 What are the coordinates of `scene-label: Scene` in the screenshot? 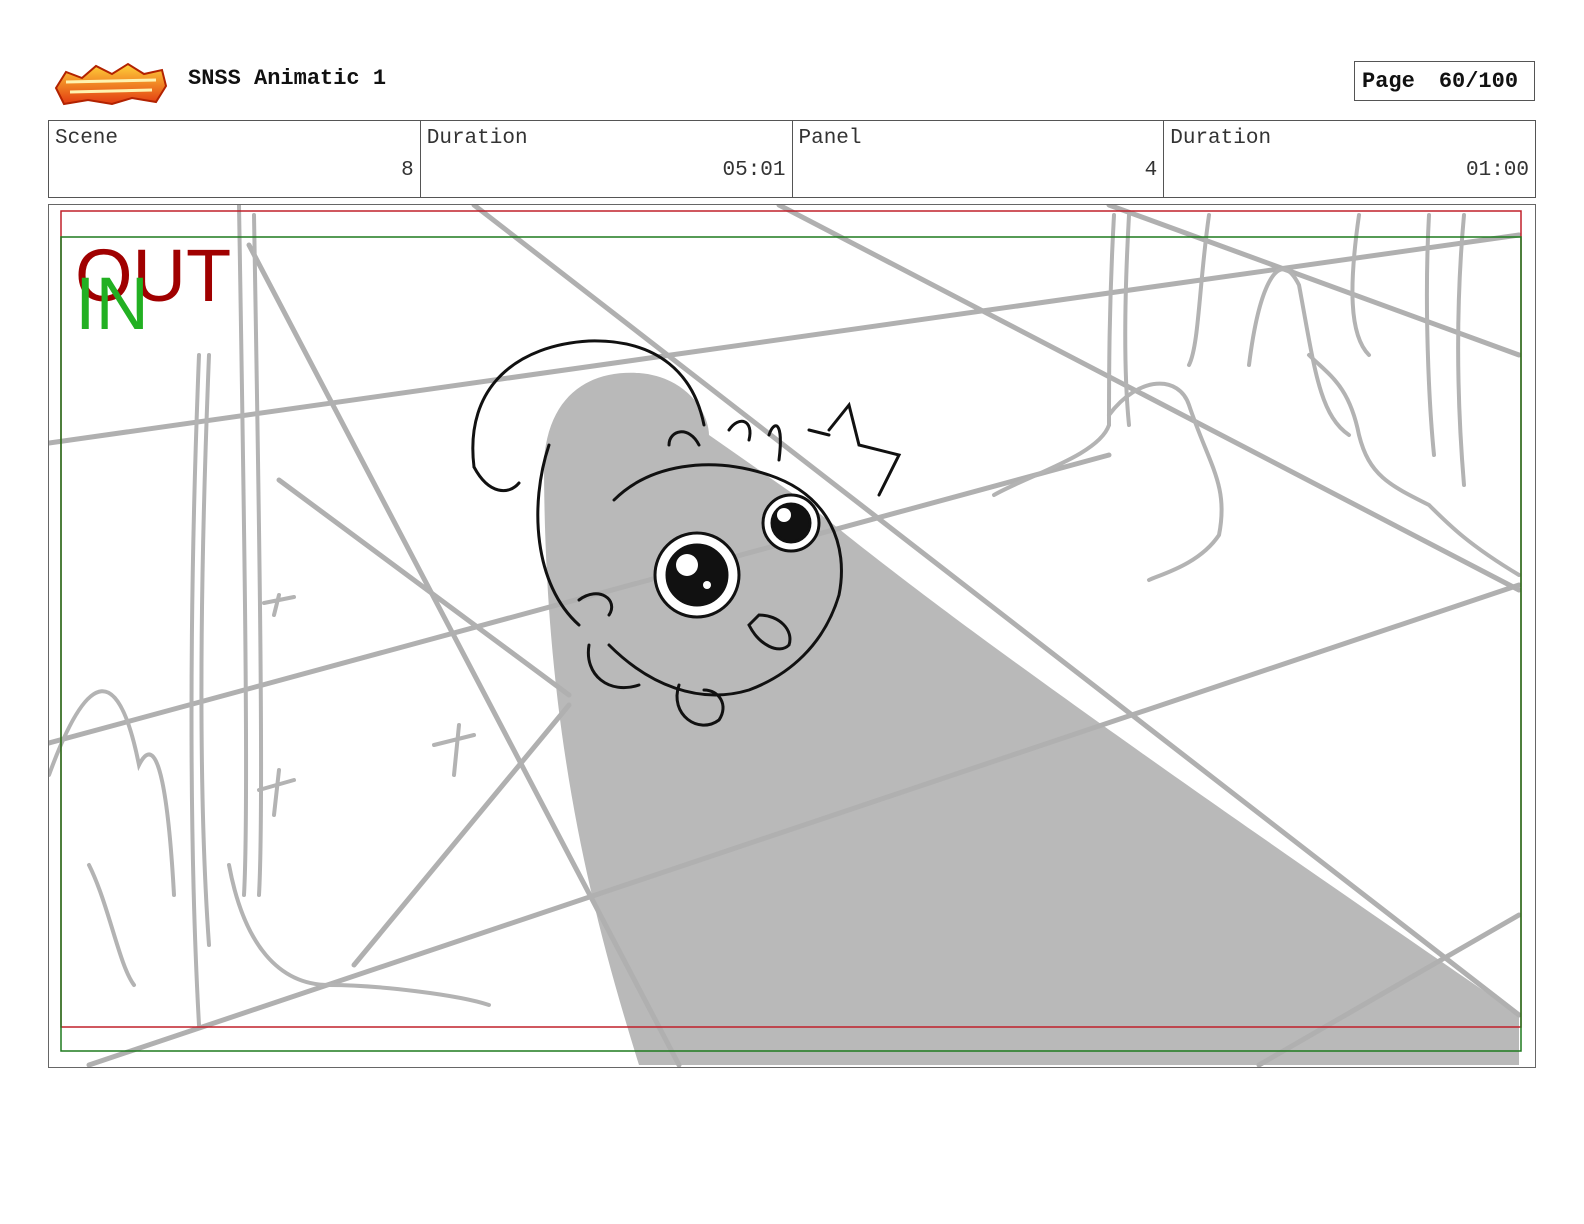 It's located at (87, 138).